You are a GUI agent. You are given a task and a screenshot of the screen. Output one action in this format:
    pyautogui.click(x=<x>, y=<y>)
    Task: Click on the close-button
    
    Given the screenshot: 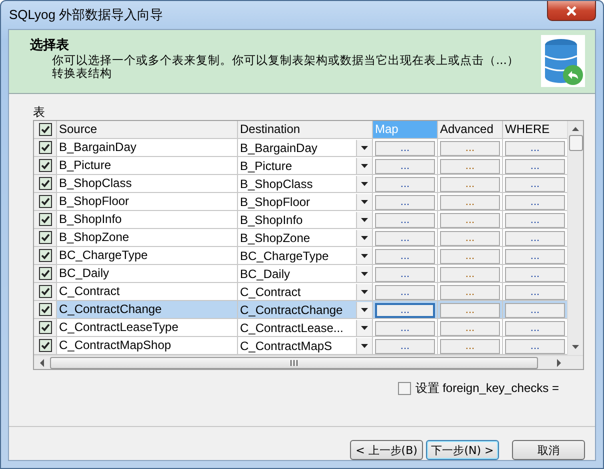 What is the action you would take?
    pyautogui.click(x=571, y=11)
    